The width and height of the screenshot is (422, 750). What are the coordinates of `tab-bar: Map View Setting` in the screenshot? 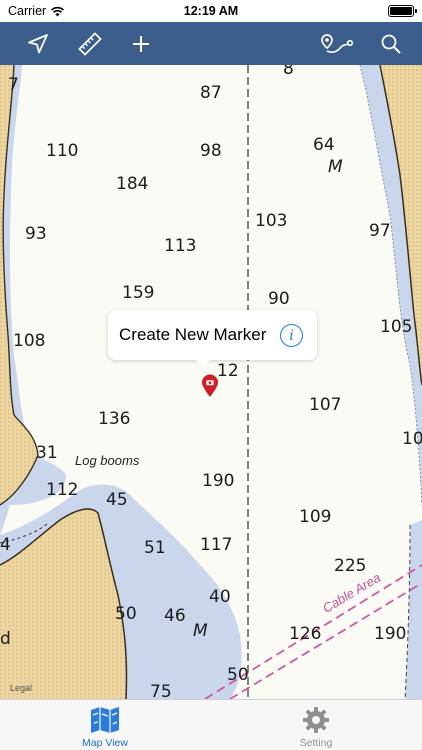 It's located at (211, 724).